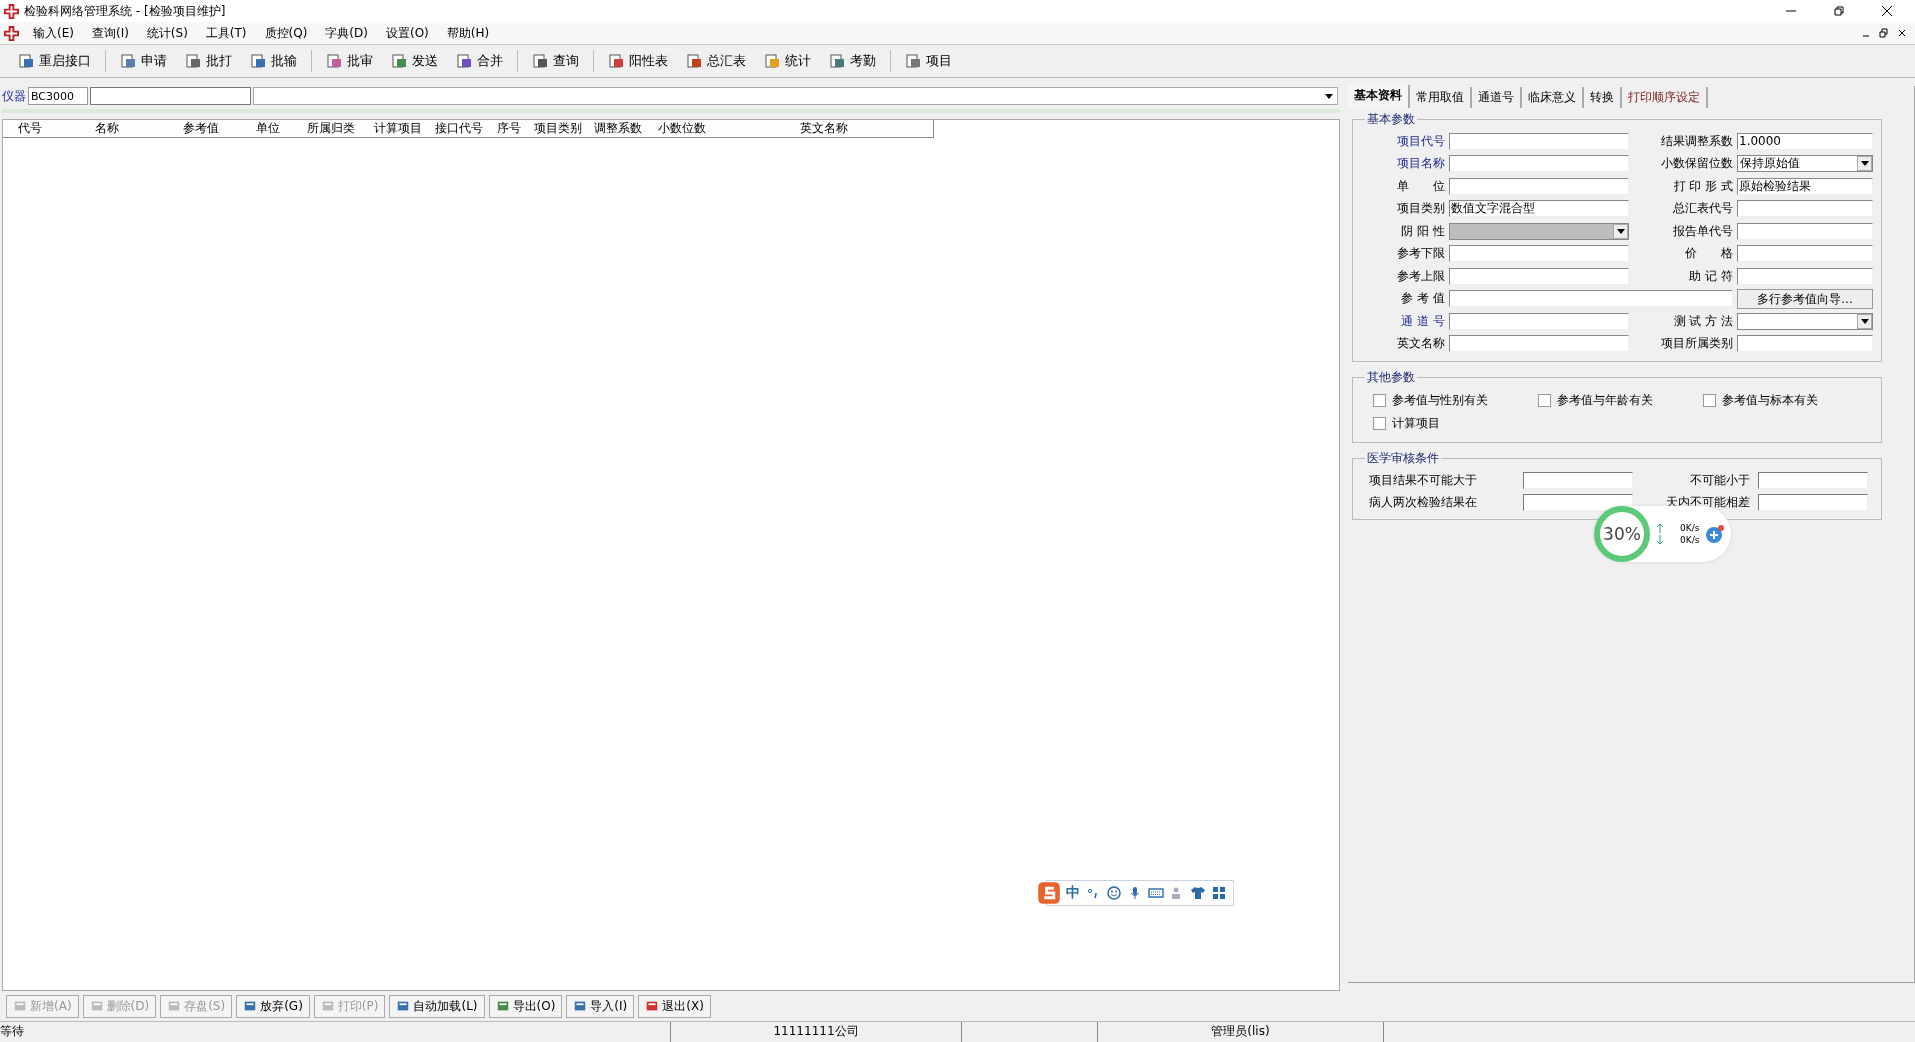 Image resolution: width=1915 pixels, height=1042 pixels. I want to click on tab: 转换, so click(1603, 97).